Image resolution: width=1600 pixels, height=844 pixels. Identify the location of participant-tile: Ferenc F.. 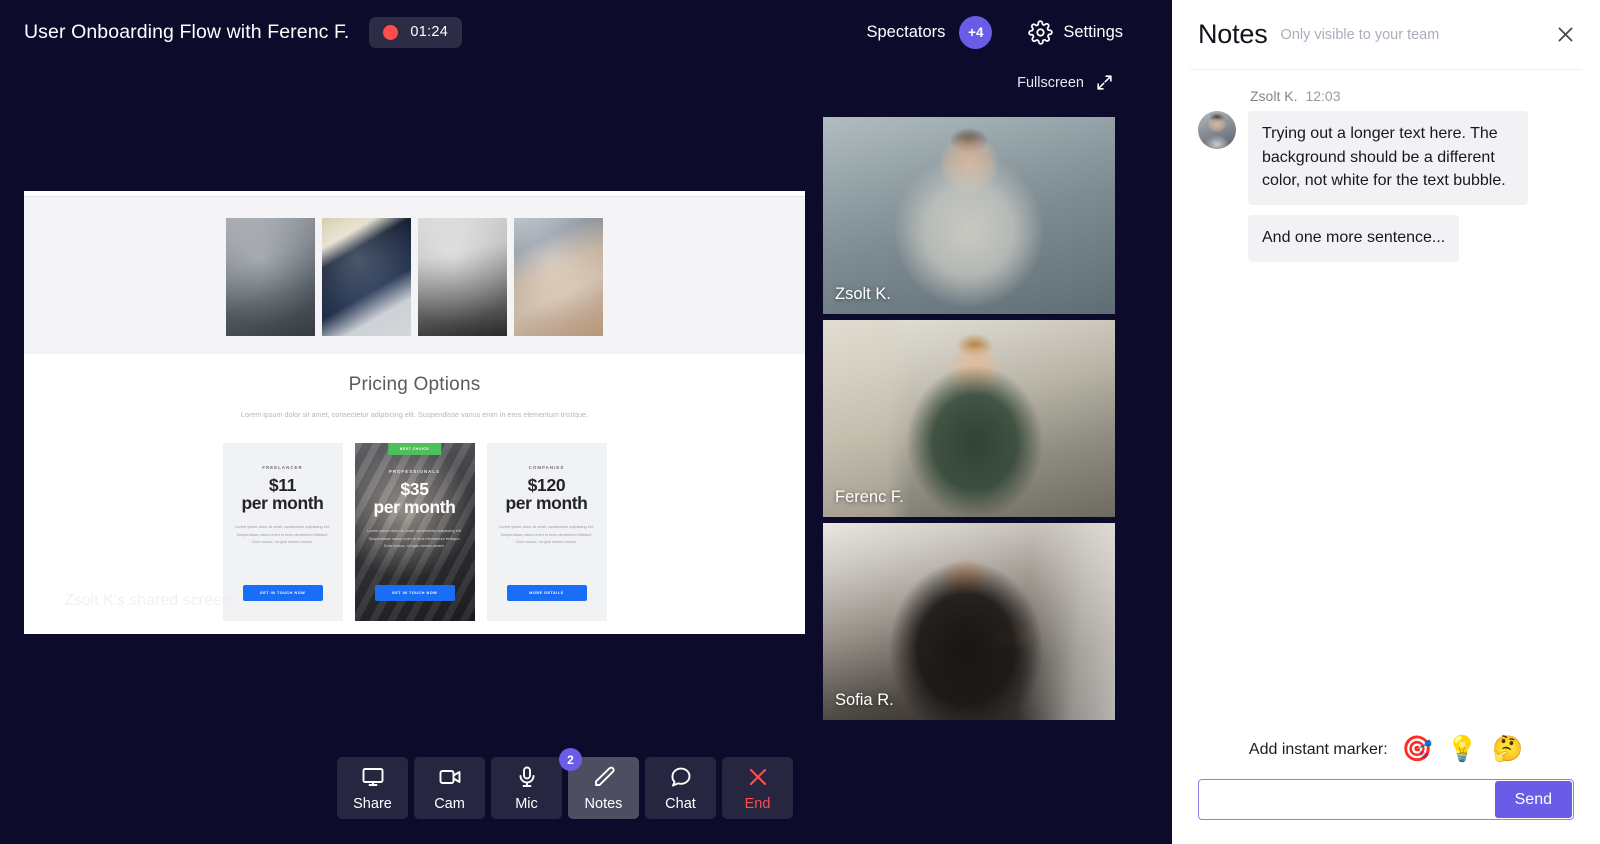
(969, 418).